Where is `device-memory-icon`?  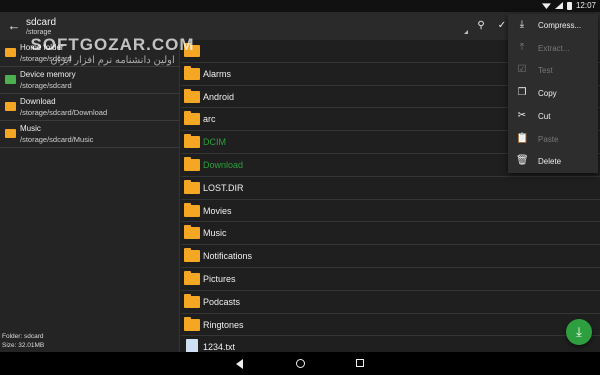 device-memory-icon is located at coordinates (10, 79).